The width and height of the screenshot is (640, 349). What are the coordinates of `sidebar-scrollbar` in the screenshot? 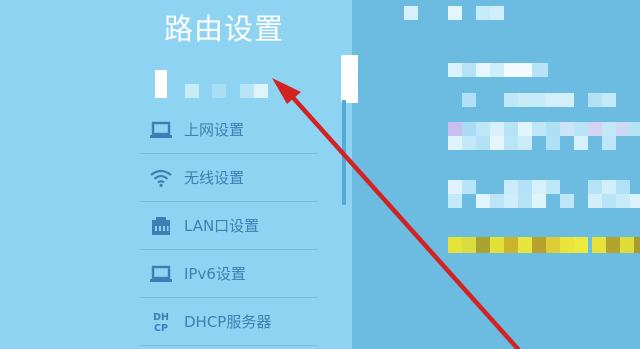 It's located at (344, 152).